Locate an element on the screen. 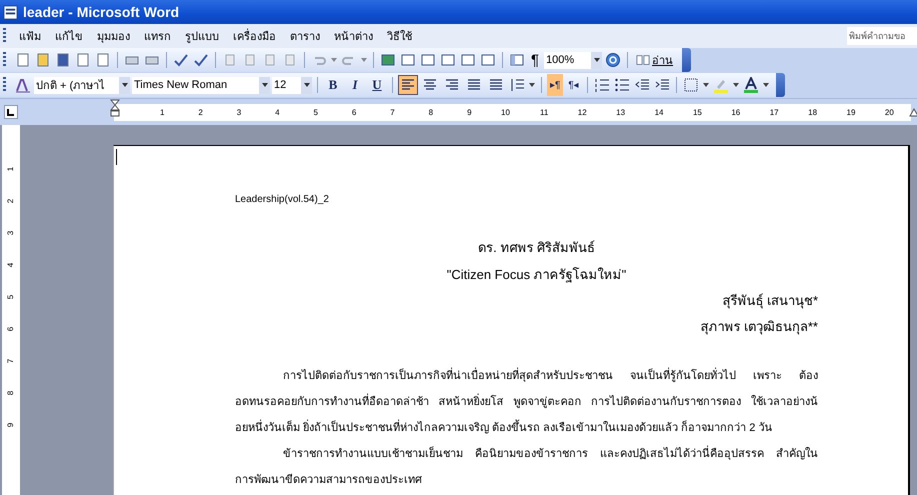 The image size is (917, 495). ruler-number: 17 is located at coordinates (773, 112).